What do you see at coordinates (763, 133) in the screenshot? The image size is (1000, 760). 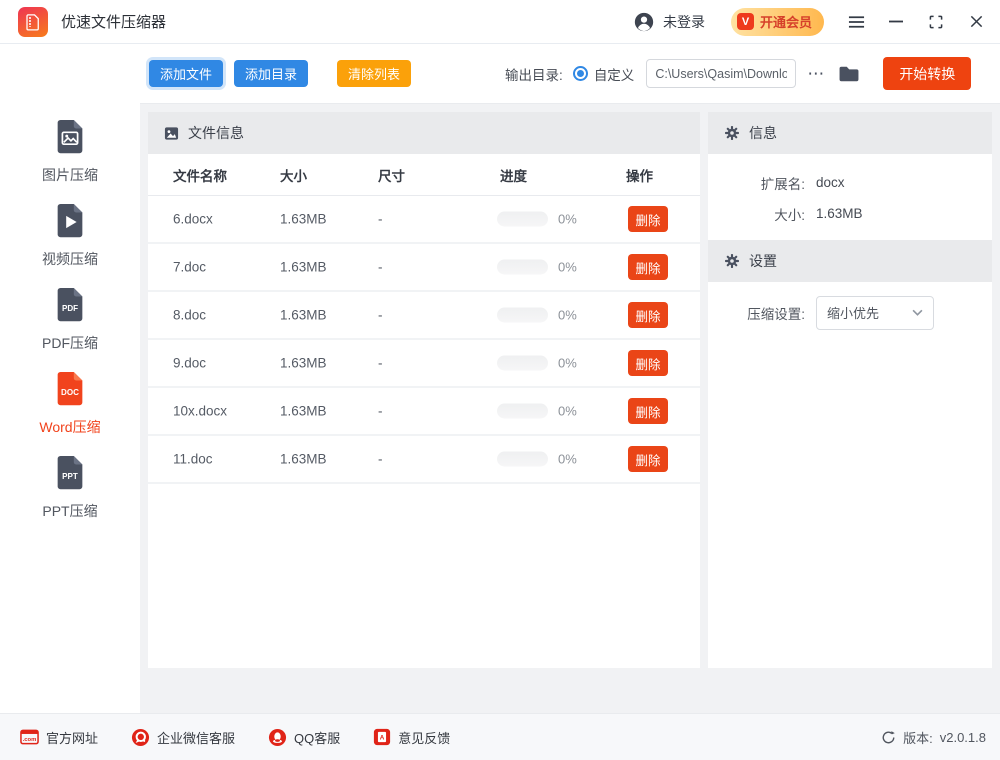 I see `info-title: 信息` at bounding box center [763, 133].